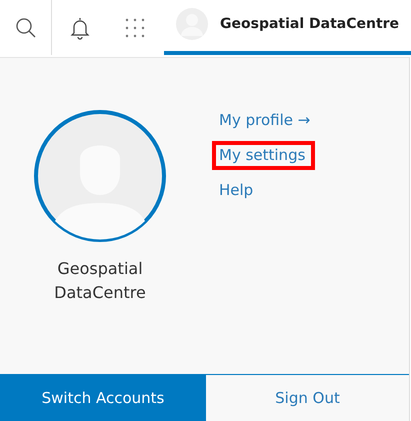  I want to click on profile-name: Geospatial DataCentre, so click(100, 281).